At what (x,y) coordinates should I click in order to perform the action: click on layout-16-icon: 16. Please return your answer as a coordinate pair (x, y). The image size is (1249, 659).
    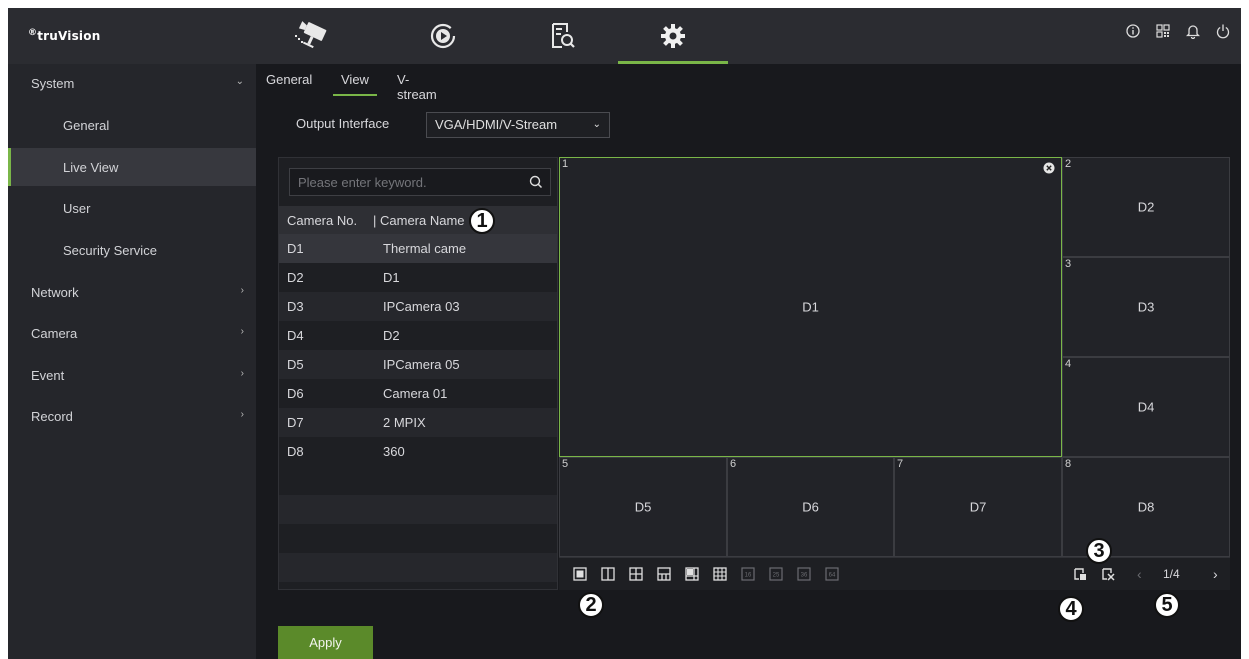
    Looking at the image, I should click on (748, 574).